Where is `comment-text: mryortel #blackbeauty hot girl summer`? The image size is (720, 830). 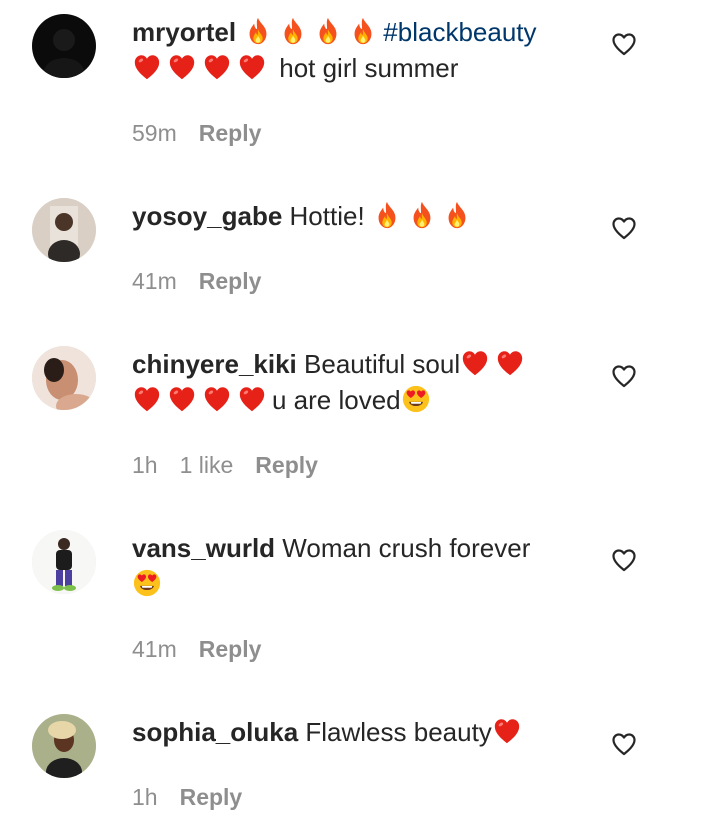
comment-text: mryortel #blackbeauty hot girl summer is located at coordinates (357, 50).